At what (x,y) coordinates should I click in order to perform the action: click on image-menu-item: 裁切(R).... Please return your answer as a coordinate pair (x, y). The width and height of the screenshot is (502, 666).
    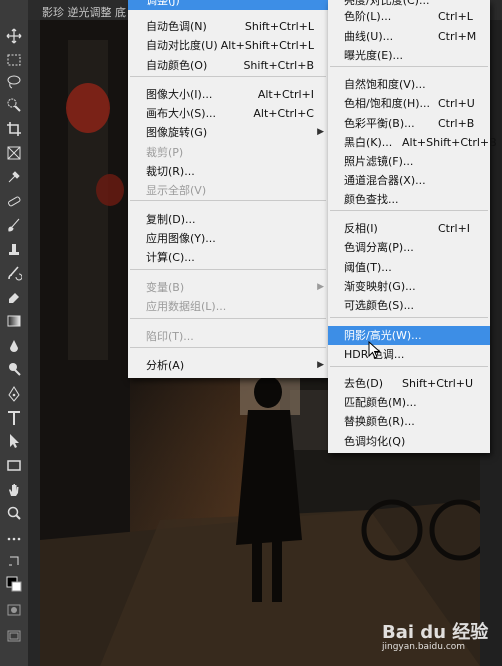
    Looking at the image, I should click on (228, 171).